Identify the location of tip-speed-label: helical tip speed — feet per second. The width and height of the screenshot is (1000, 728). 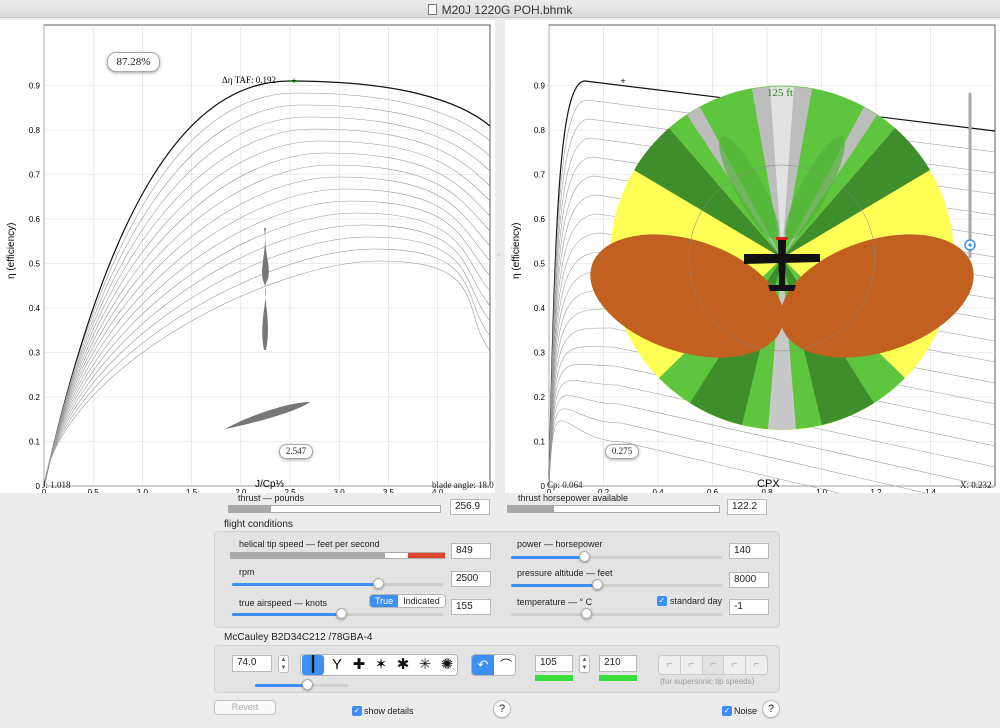
(309, 544).